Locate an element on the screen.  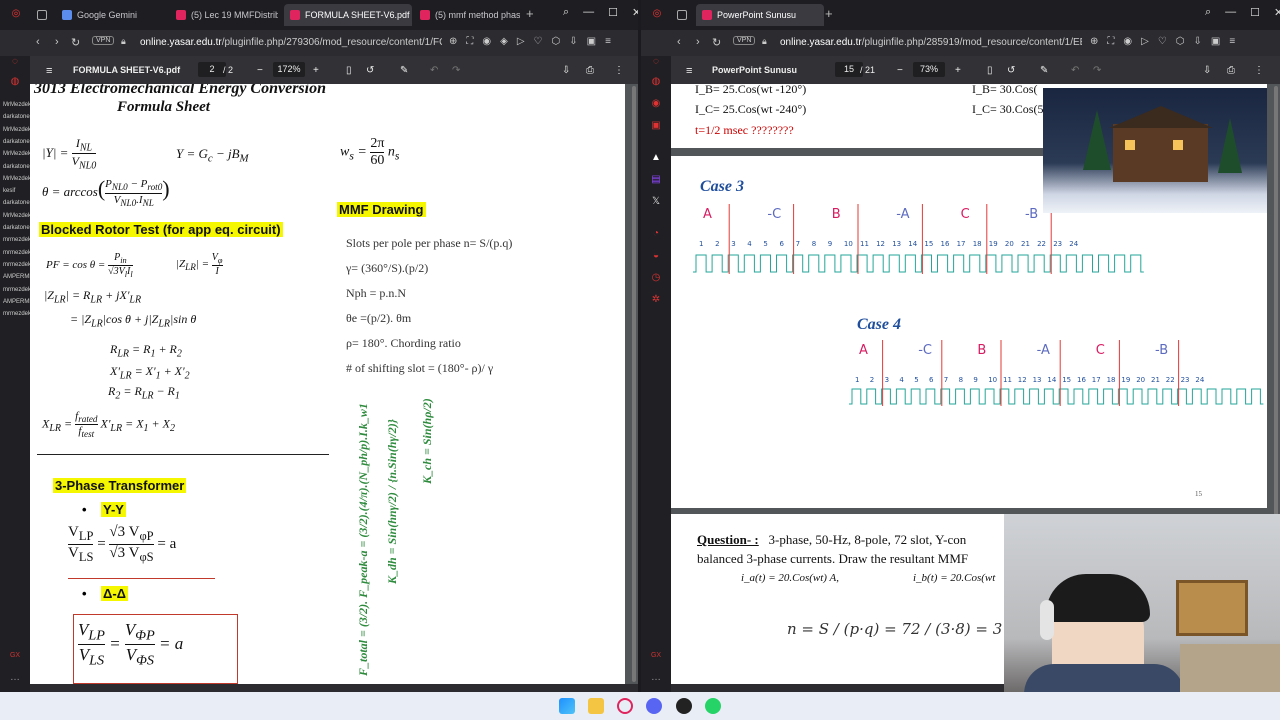
aria-ai-icon: ▲ is located at coordinates (656, 158).